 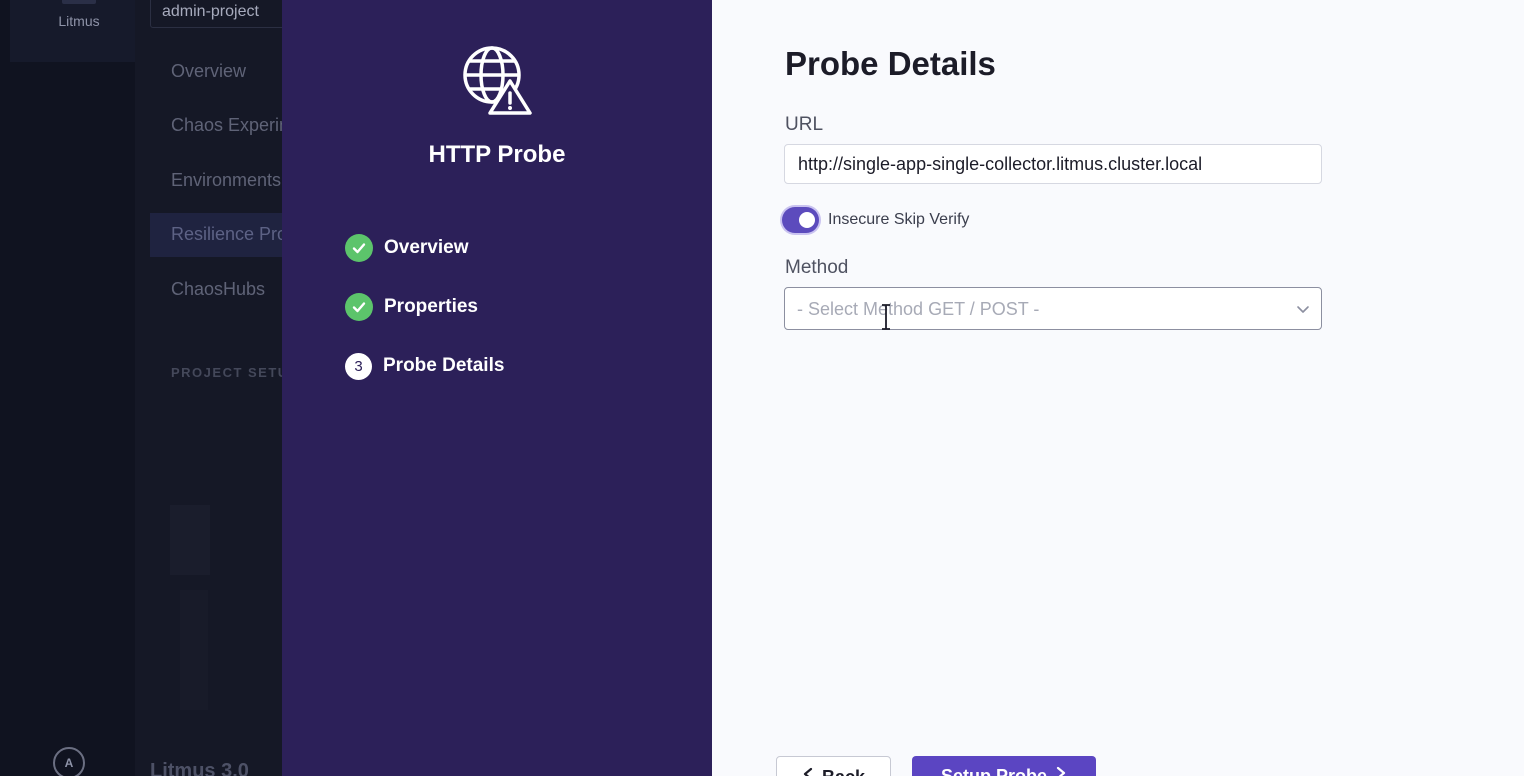 I want to click on sidebar-section-label: PROJECT SETUP, so click(x=228, y=372).